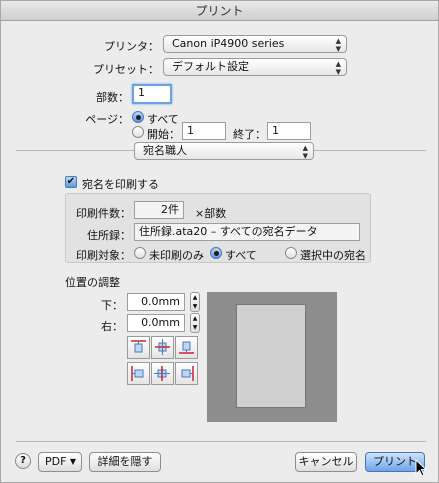 The image size is (439, 483). I want to click on pages-all-label: すべて, so click(163, 119).